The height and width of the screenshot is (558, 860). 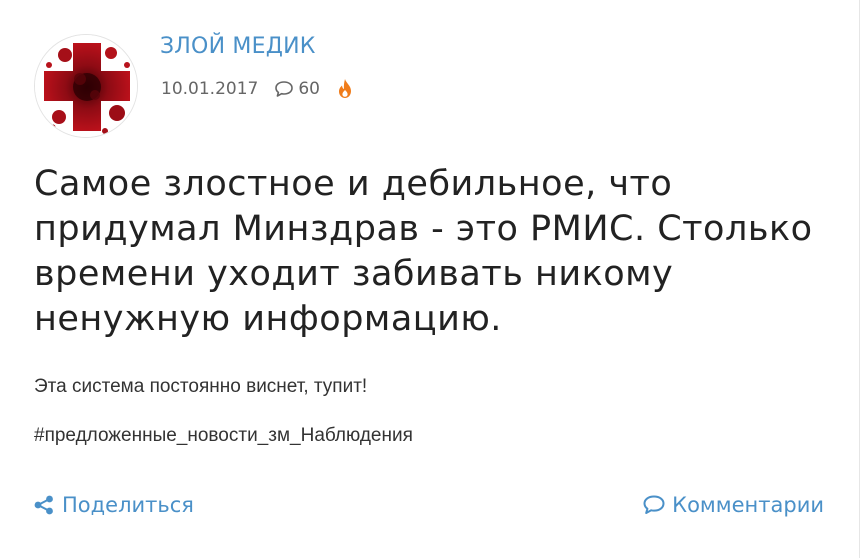 What do you see at coordinates (128, 505) in the screenshot?
I see `share-label: Поделиться` at bounding box center [128, 505].